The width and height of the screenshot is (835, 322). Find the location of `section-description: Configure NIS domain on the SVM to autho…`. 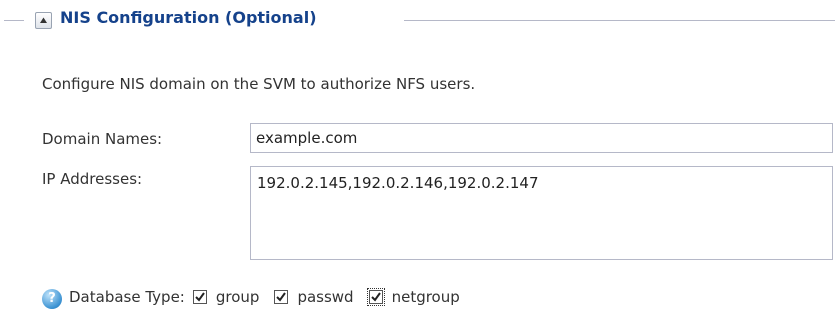

section-description: Configure NIS domain on the SVM to autho… is located at coordinates (259, 84).